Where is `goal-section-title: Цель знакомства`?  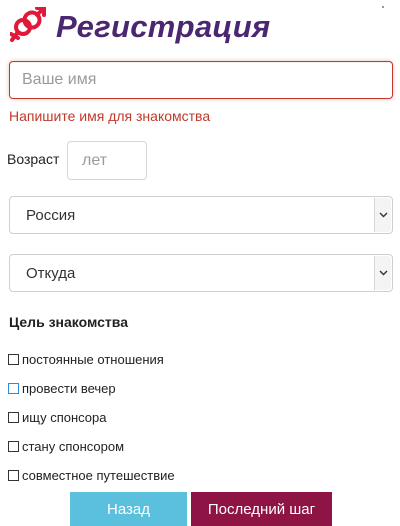
goal-section-title: Цель знакомства is located at coordinates (68, 322).